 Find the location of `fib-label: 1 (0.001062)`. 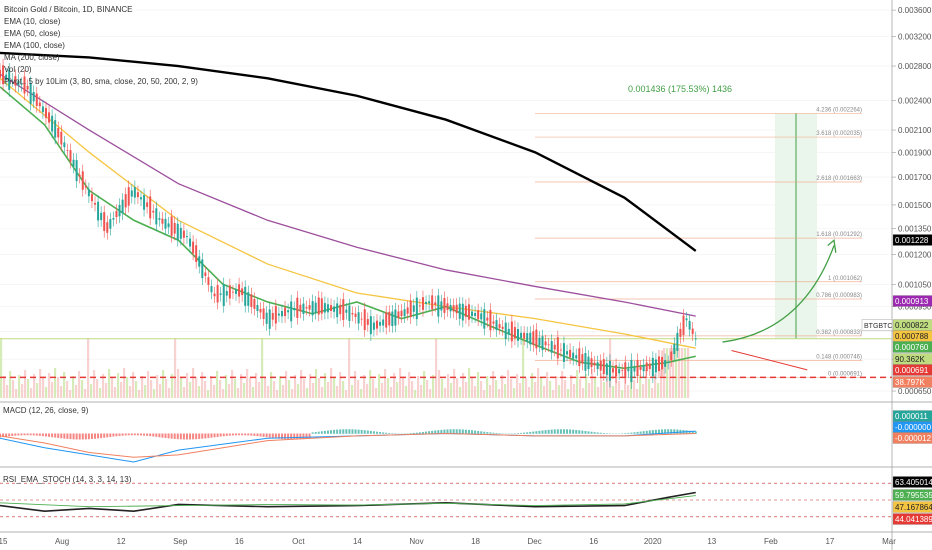

fib-label: 1 (0.001062) is located at coordinates (845, 279).